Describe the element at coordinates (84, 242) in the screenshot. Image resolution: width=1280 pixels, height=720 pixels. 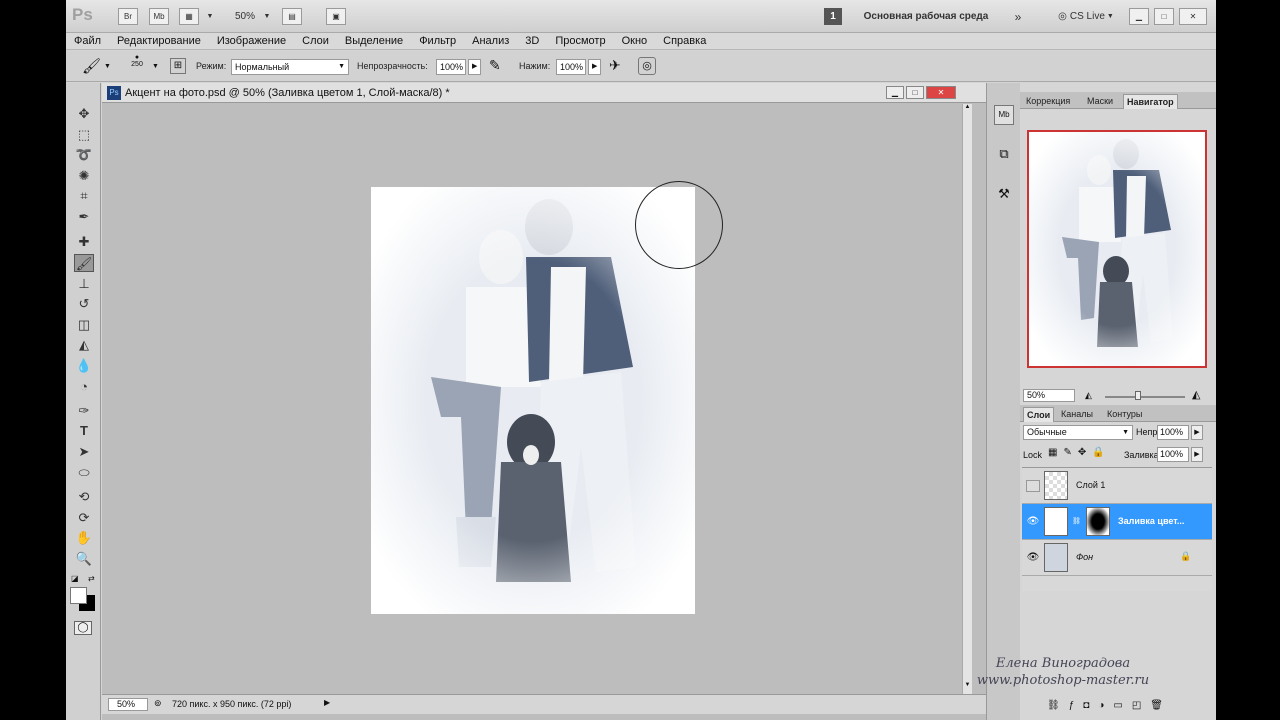
I see `healing-brush-tool-icon: ✚` at that location.